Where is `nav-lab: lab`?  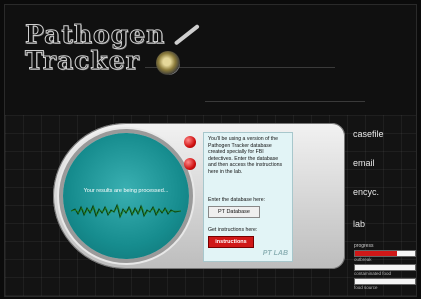
nav-lab: lab is located at coordinates (359, 224).